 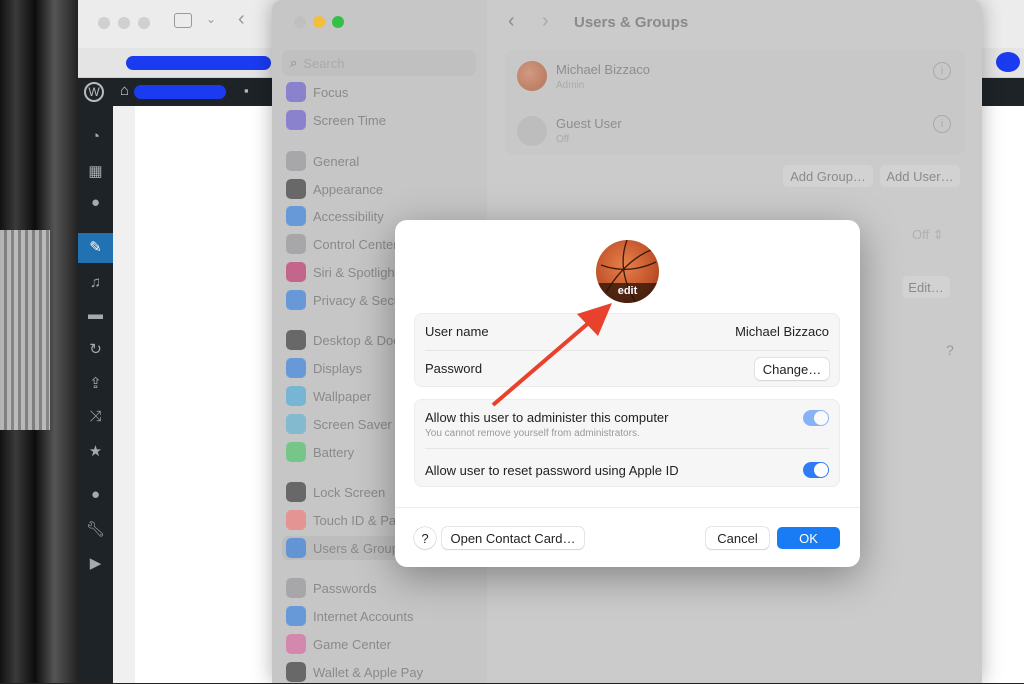 What do you see at coordinates (627, 448) in the screenshot?
I see `divider` at bounding box center [627, 448].